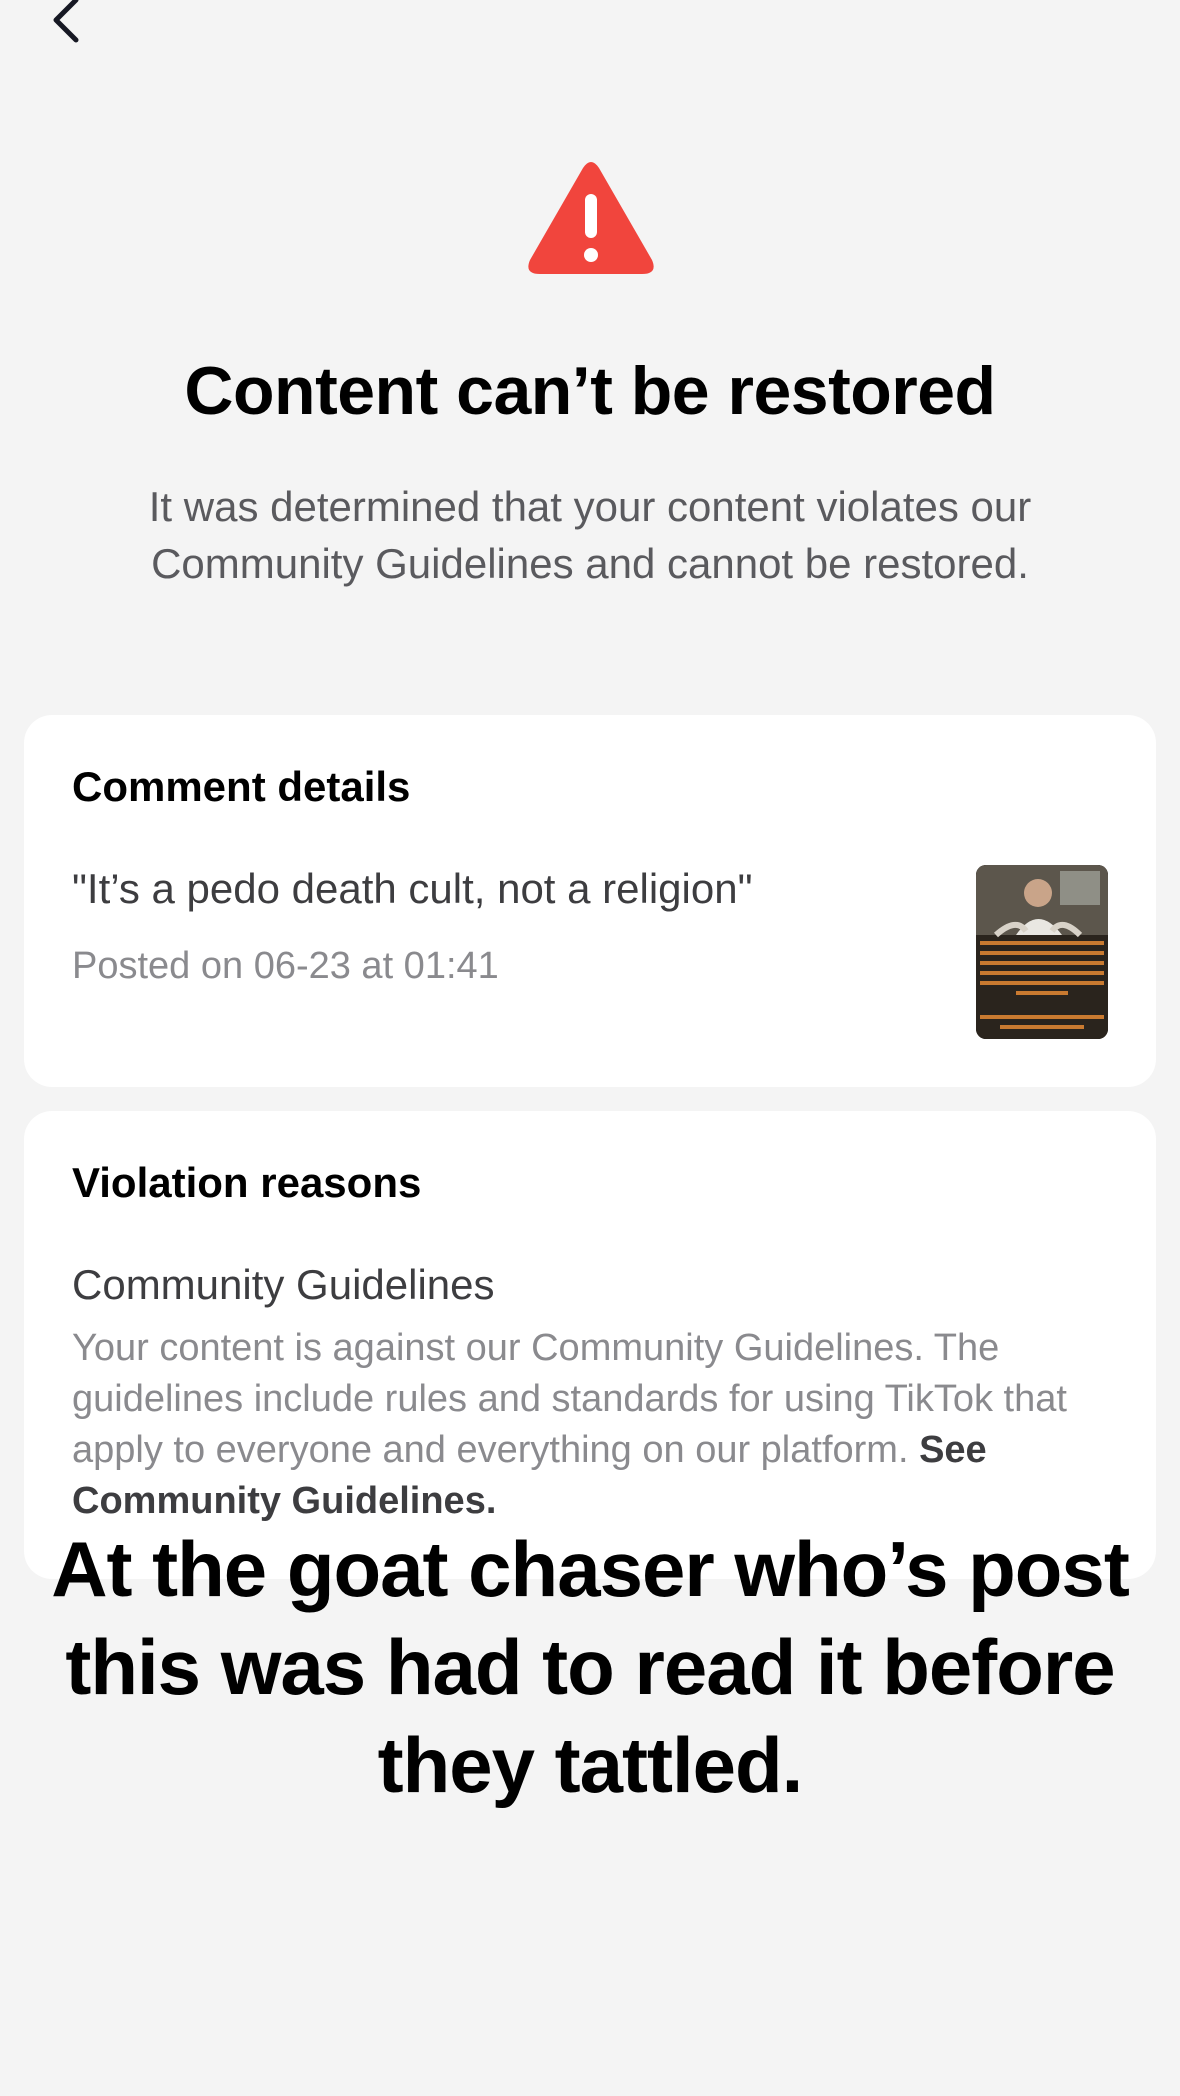  Describe the element at coordinates (241, 786) in the screenshot. I see `comment-details-heading: Comment details` at that location.